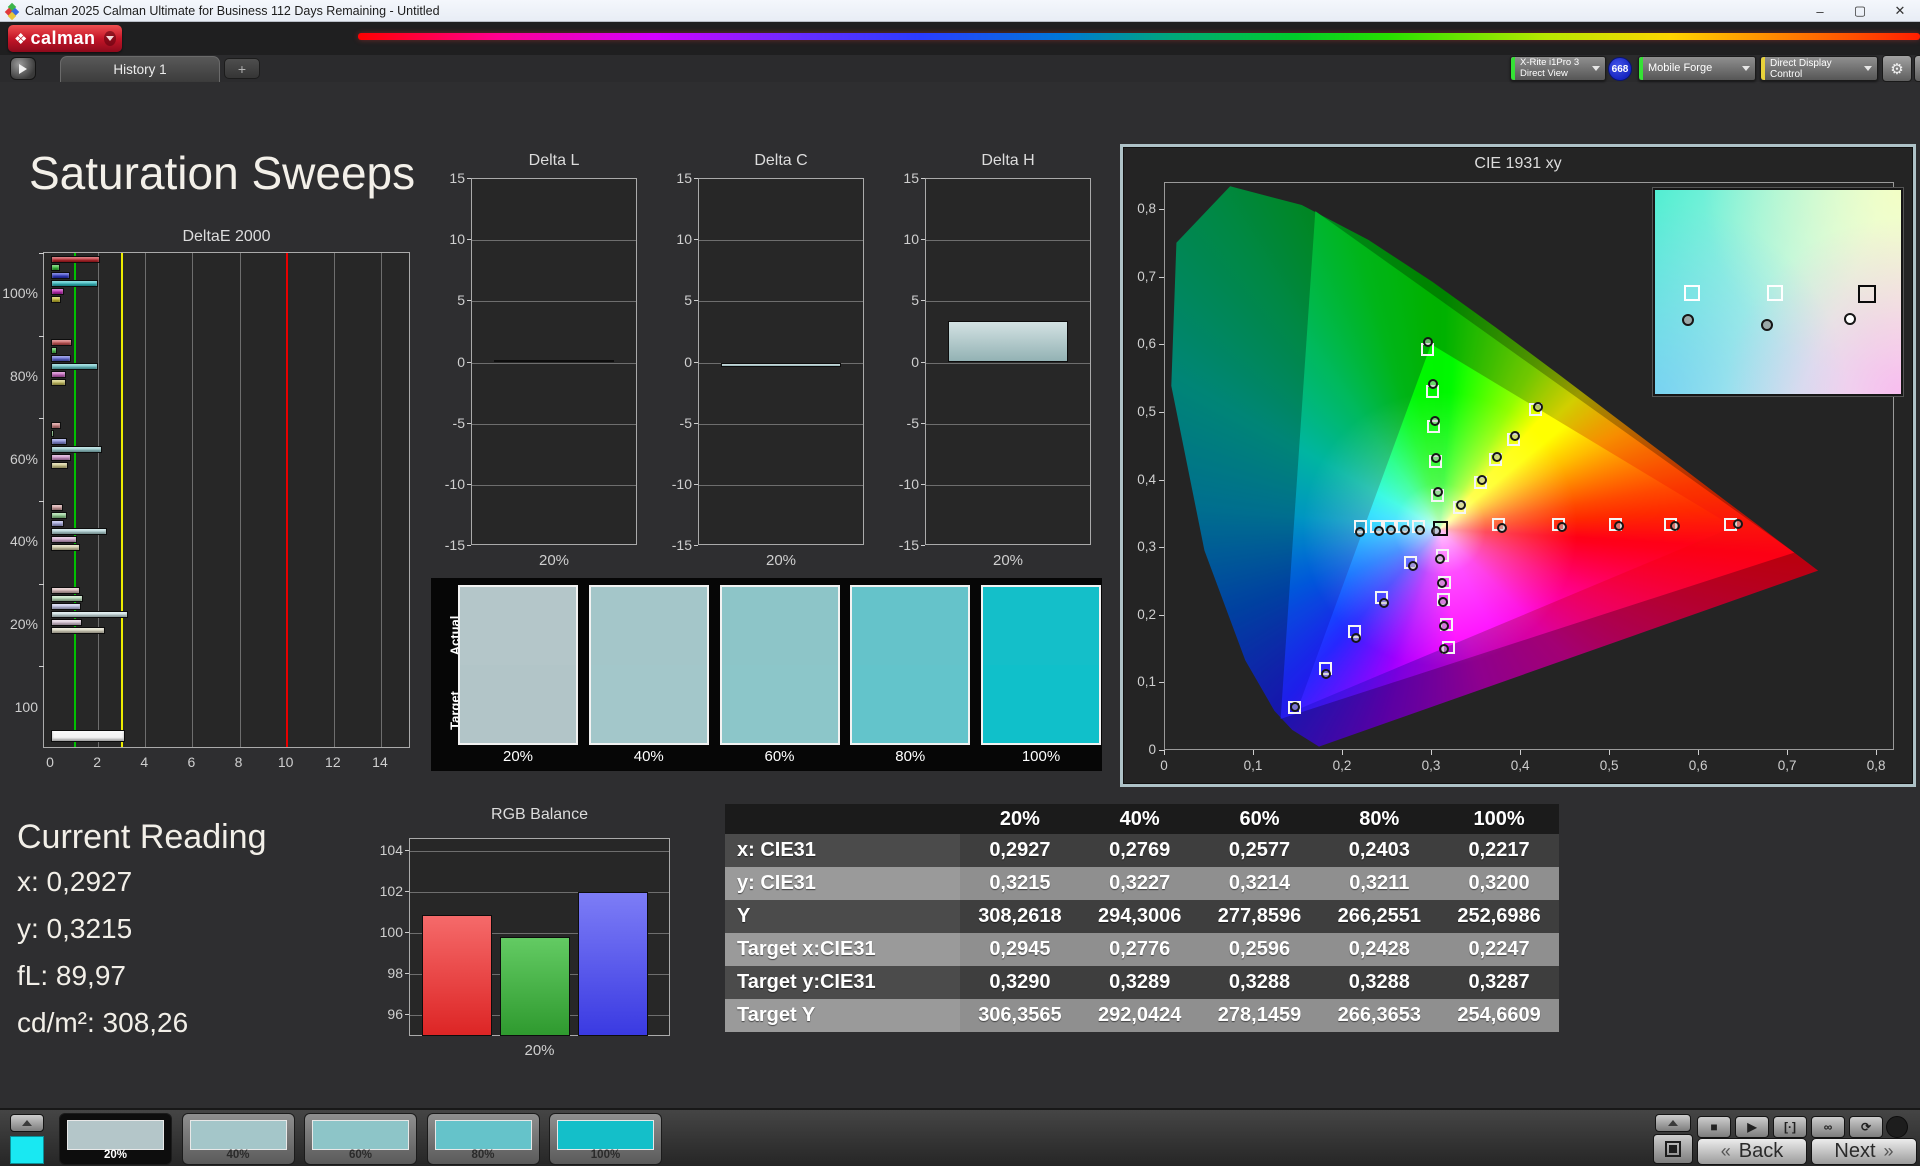 This screenshot has height=1166, width=1920. What do you see at coordinates (1917, 68) in the screenshot?
I see `collapse-panel-button: ◀` at bounding box center [1917, 68].